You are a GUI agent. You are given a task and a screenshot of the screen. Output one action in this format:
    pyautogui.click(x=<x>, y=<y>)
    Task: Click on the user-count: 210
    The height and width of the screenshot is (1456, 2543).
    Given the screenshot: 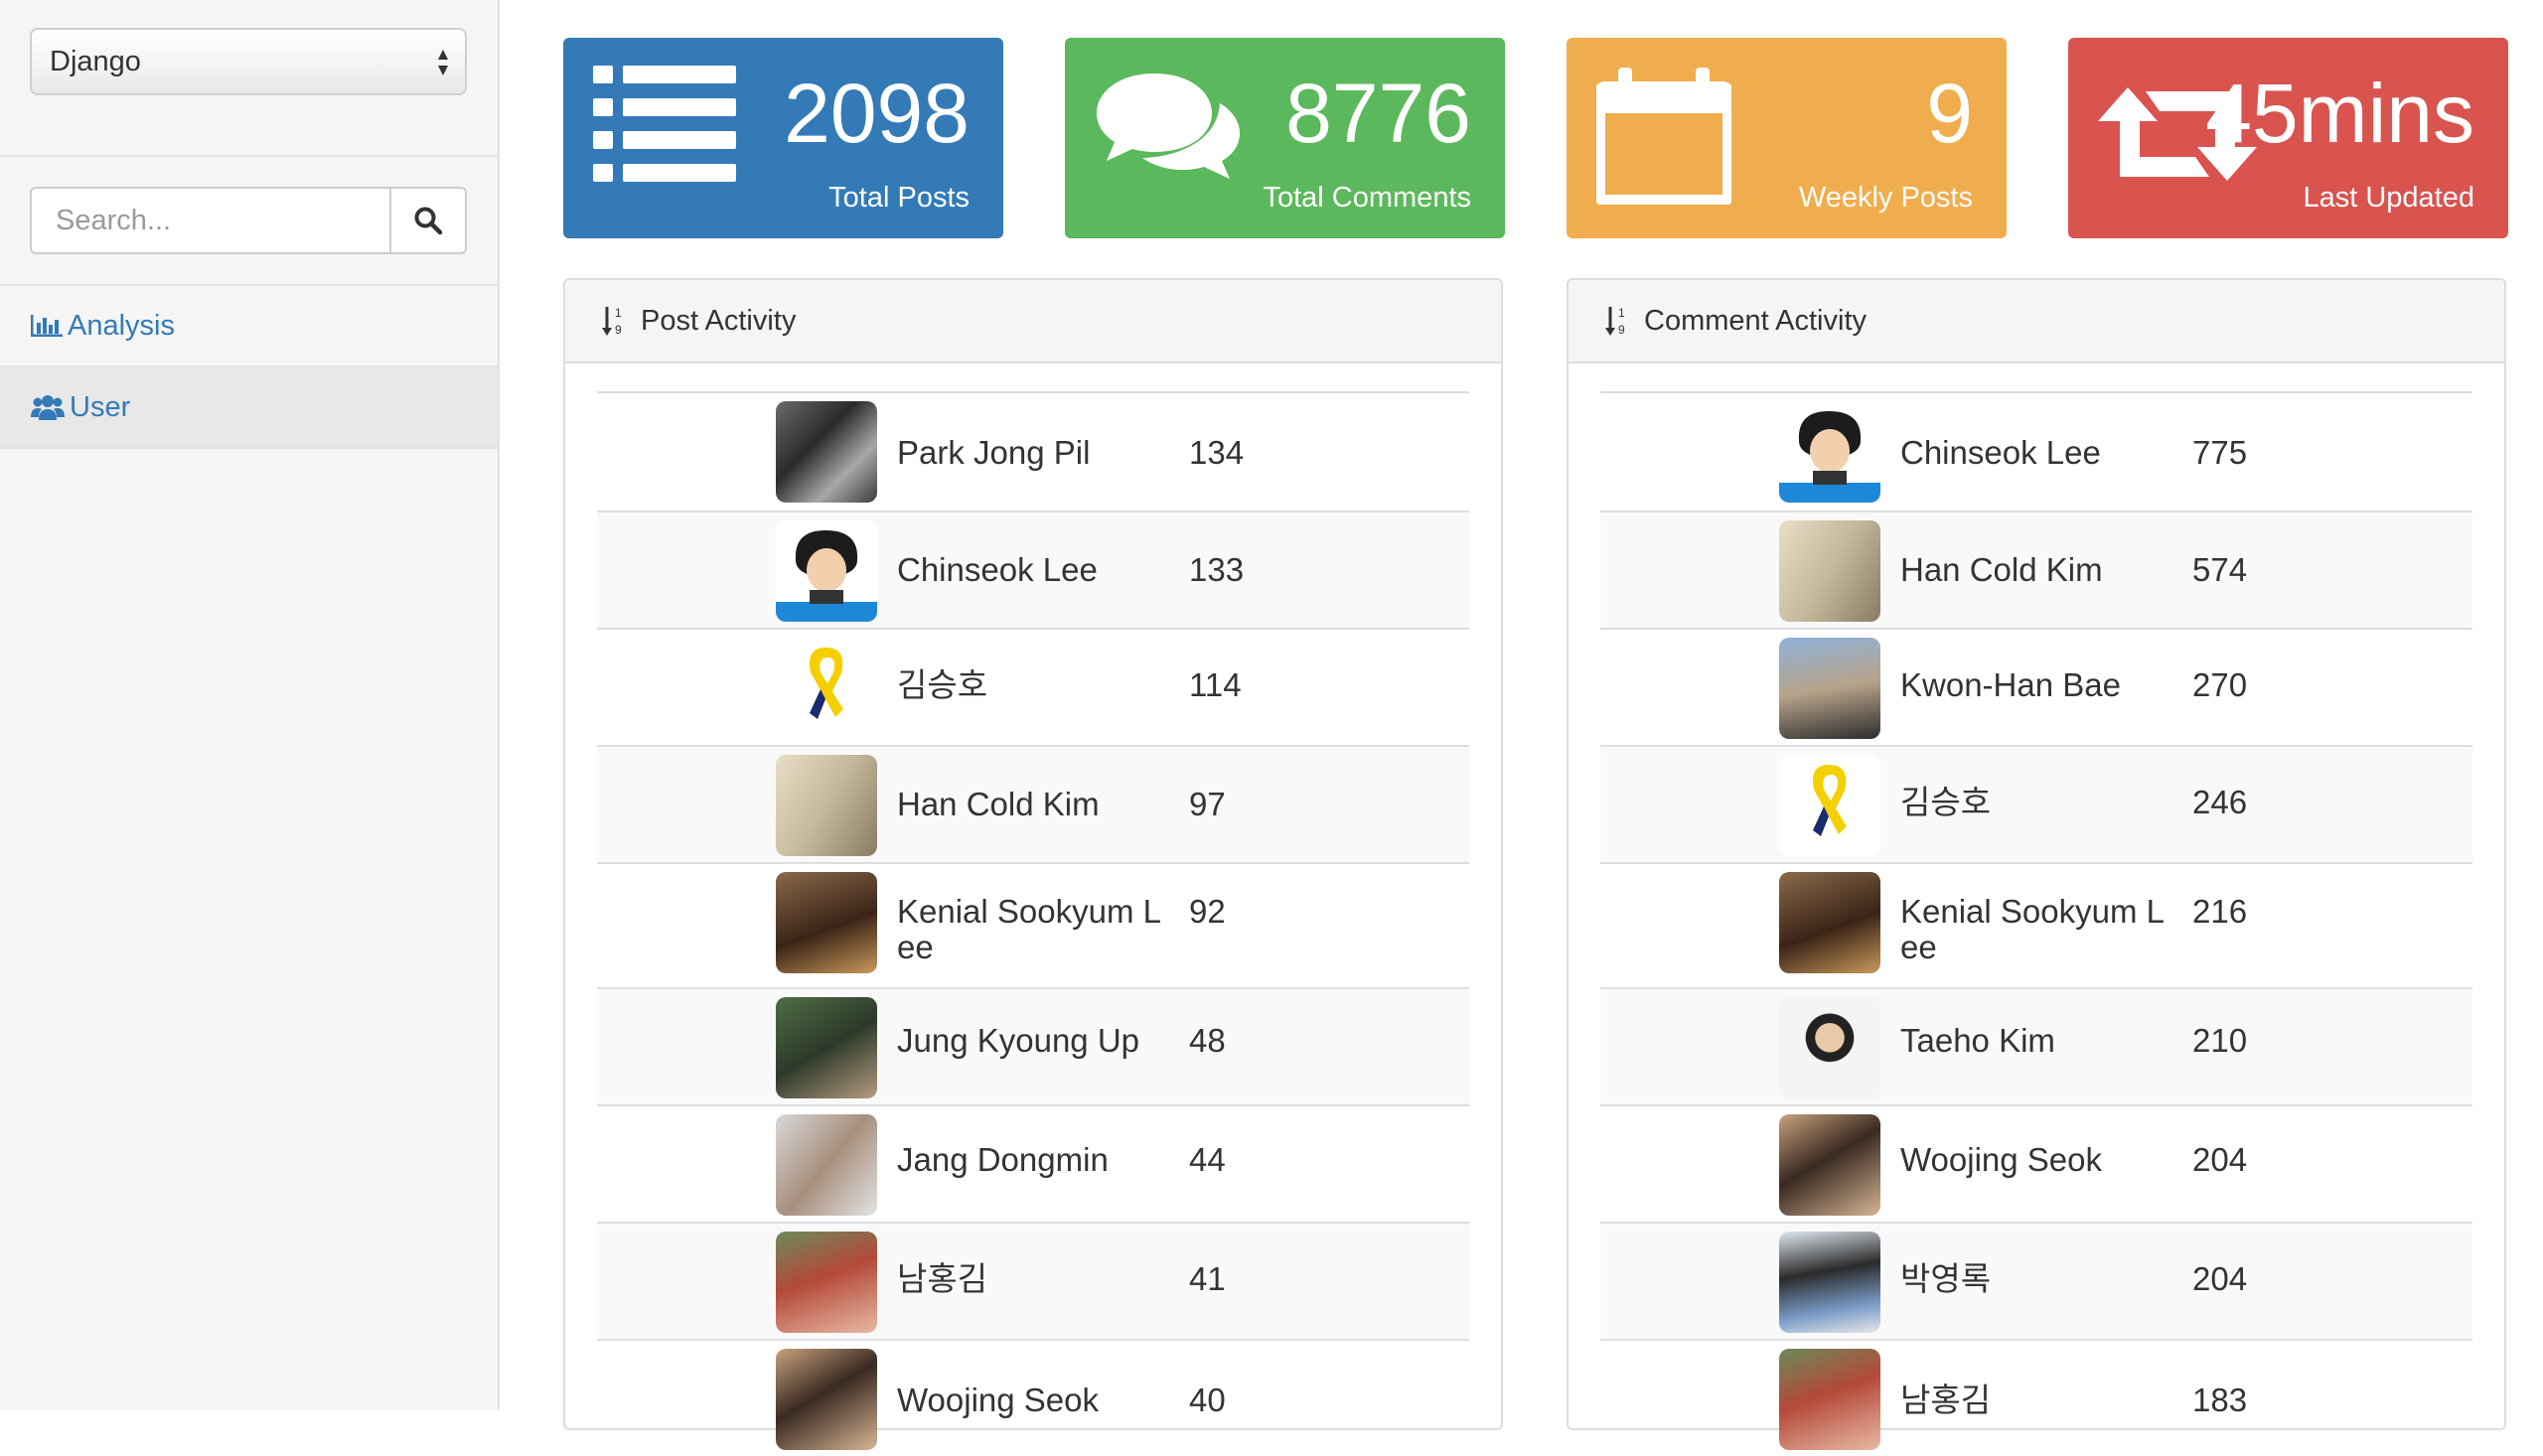 What is the action you would take?
    pyautogui.click(x=2220, y=1040)
    